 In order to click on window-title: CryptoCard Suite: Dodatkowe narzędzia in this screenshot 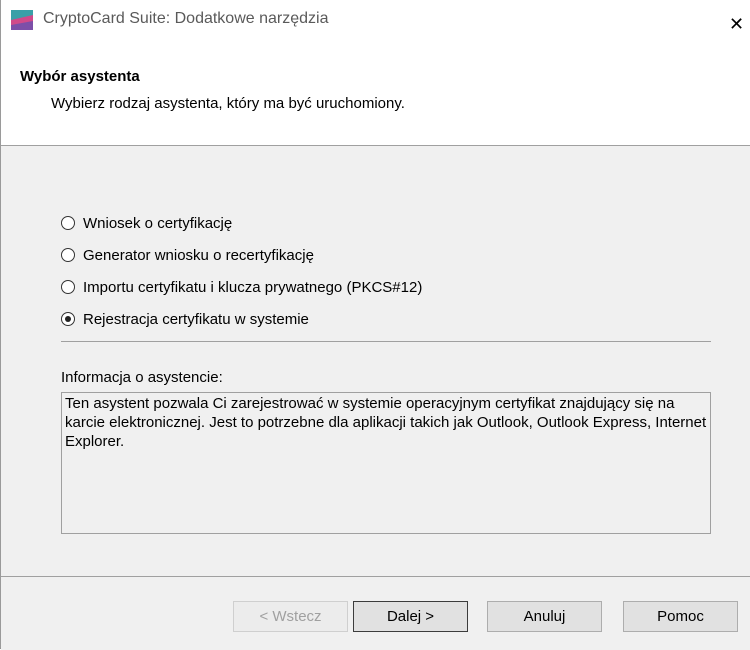, I will do `click(186, 18)`.